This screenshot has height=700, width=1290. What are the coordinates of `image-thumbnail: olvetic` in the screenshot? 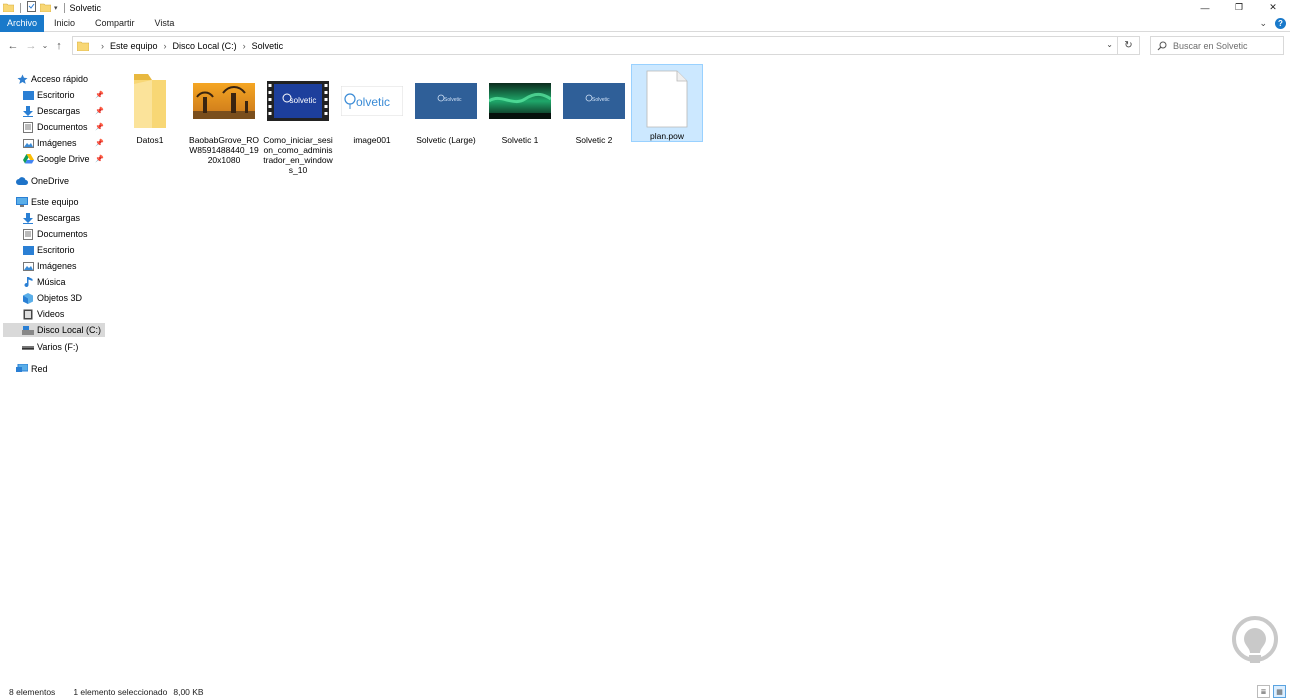 It's located at (372, 101).